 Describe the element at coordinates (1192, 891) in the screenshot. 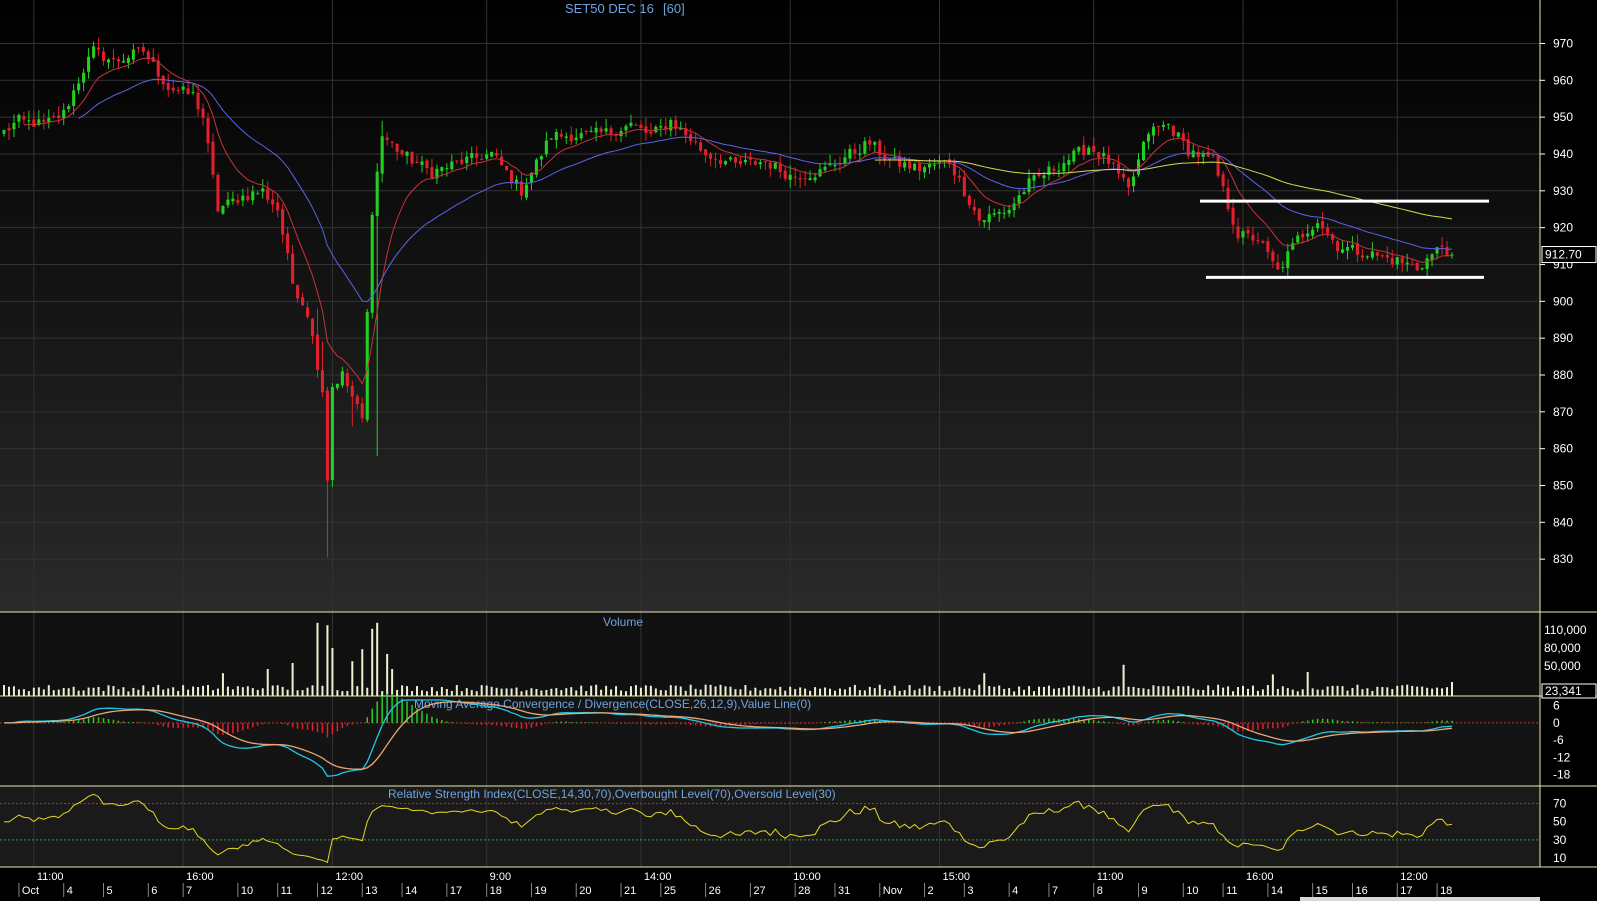

I see `date-tick-label: 10` at that location.